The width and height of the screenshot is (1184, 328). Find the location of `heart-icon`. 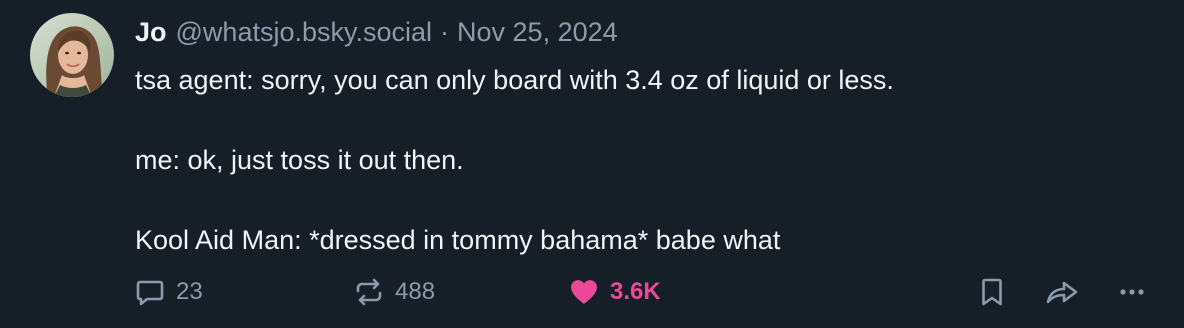

heart-icon is located at coordinates (584, 292).